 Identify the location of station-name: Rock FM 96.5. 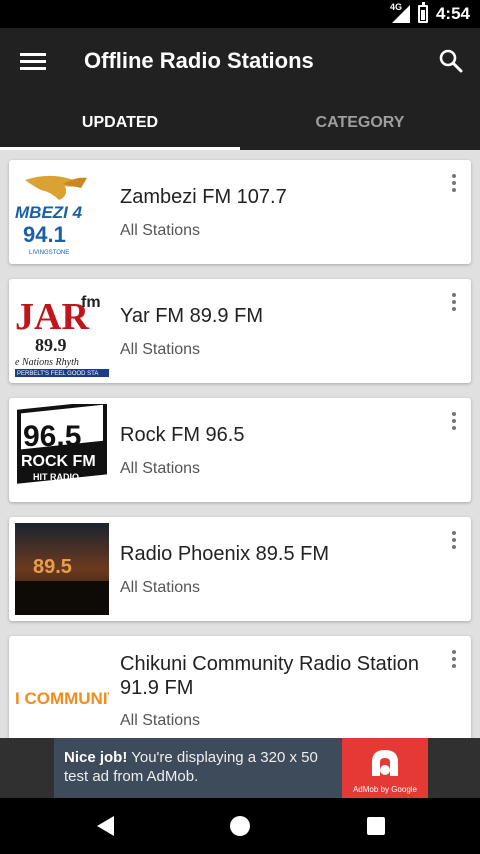
(182, 435).